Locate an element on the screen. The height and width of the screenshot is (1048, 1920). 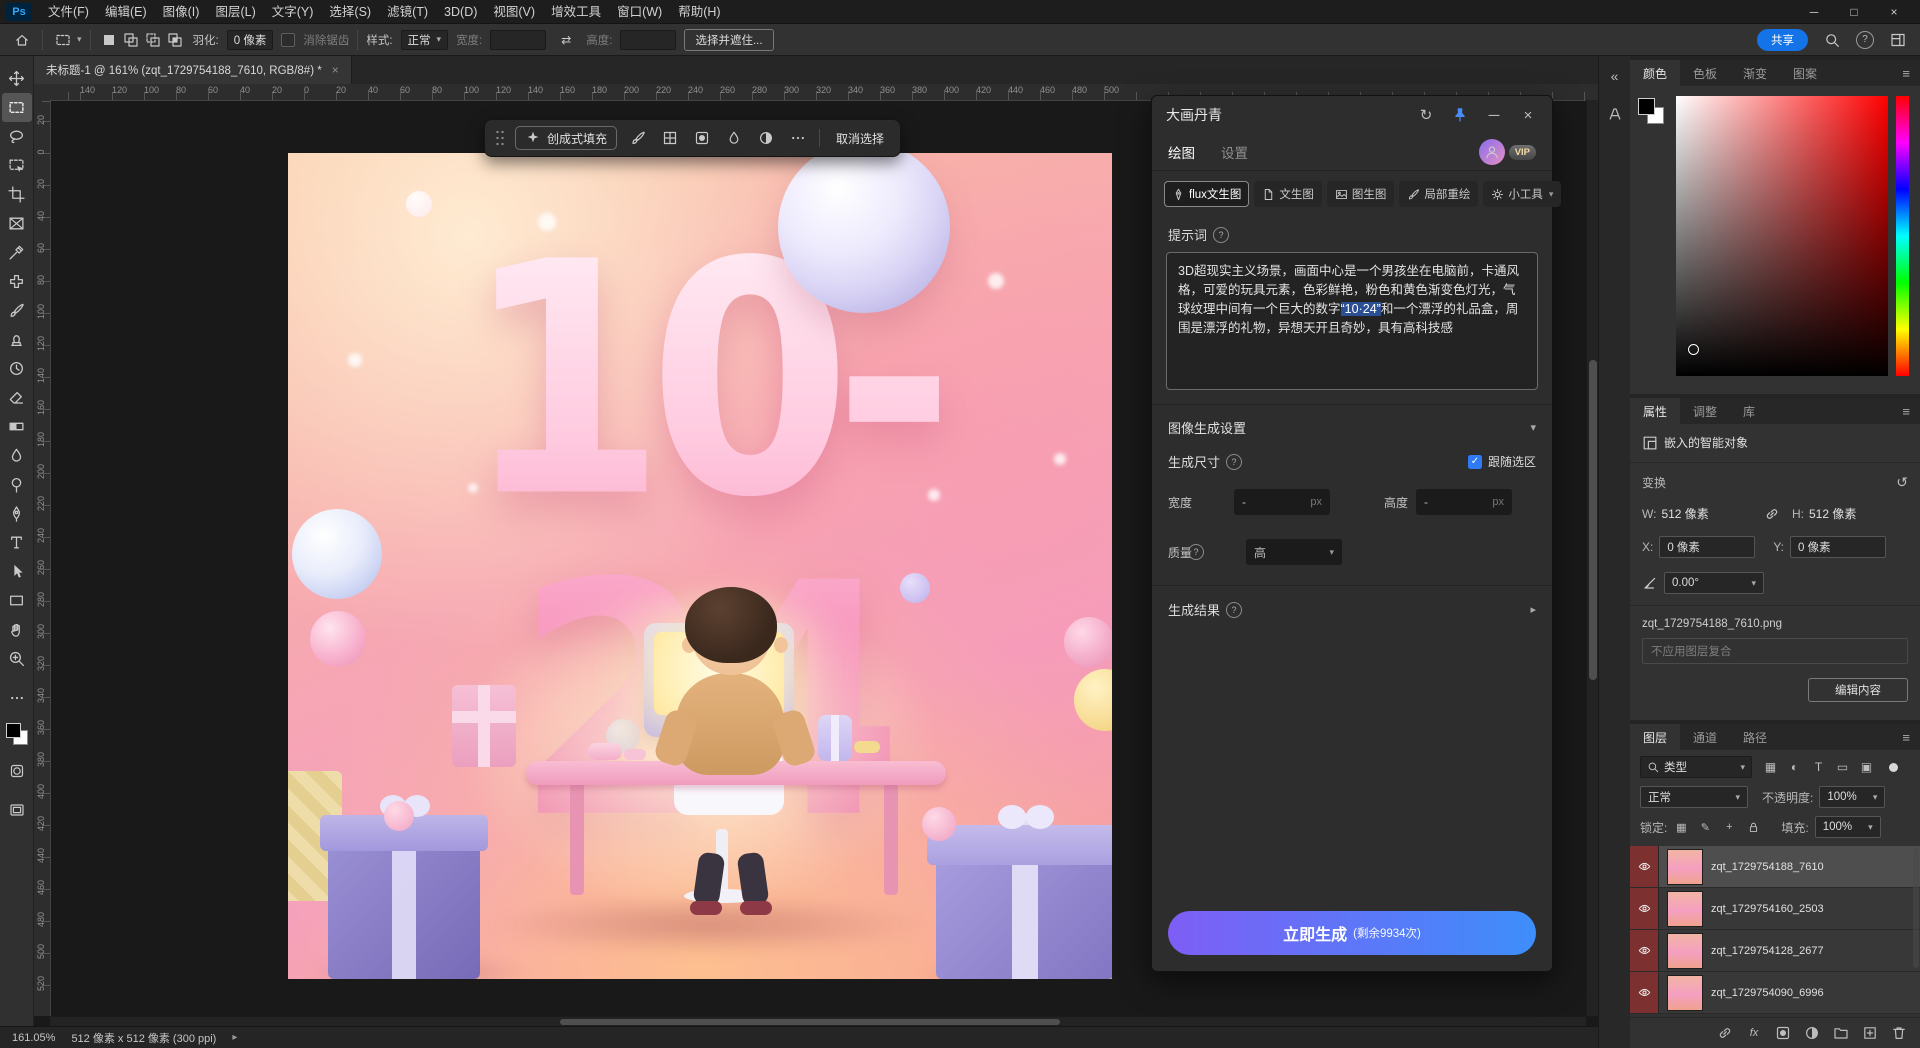
path-selection-tool is located at coordinates (17, 571).